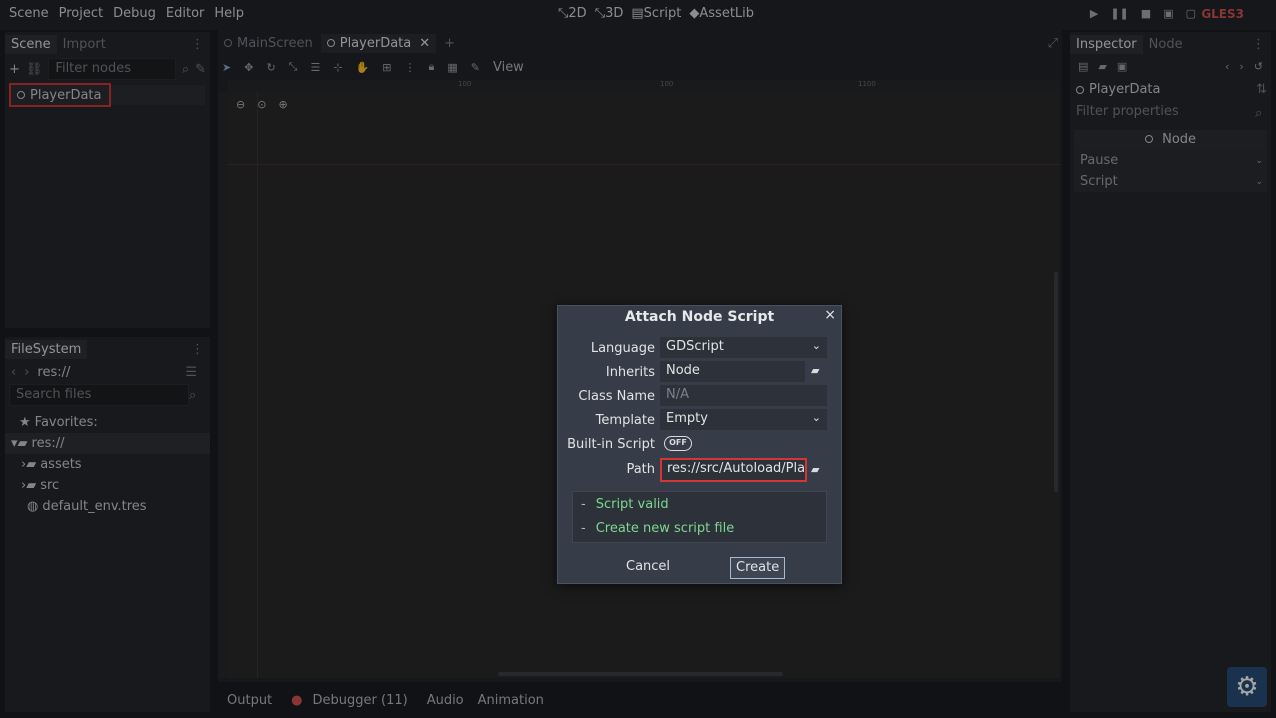 This screenshot has width=1276, height=718. What do you see at coordinates (743, 395) in the screenshot?
I see `class-name-input: N/A` at bounding box center [743, 395].